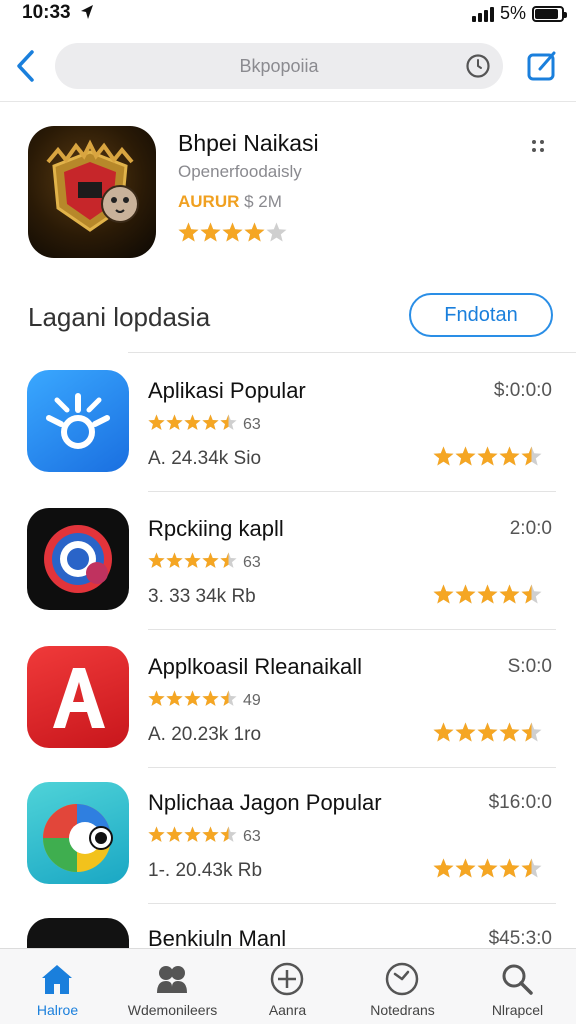  Describe the element at coordinates (172, 979) in the screenshot. I see `people-icon` at that location.